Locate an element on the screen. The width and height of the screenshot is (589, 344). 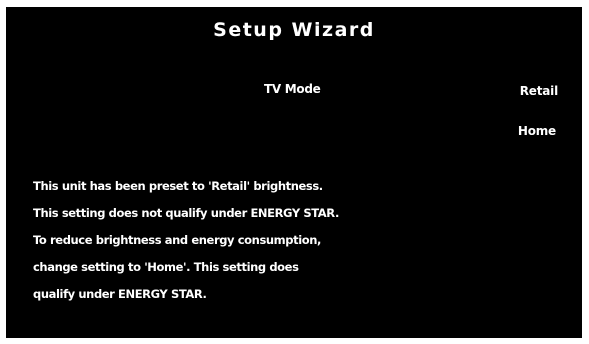
tv-mode-label: TV Mode is located at coordinates (292, 89).